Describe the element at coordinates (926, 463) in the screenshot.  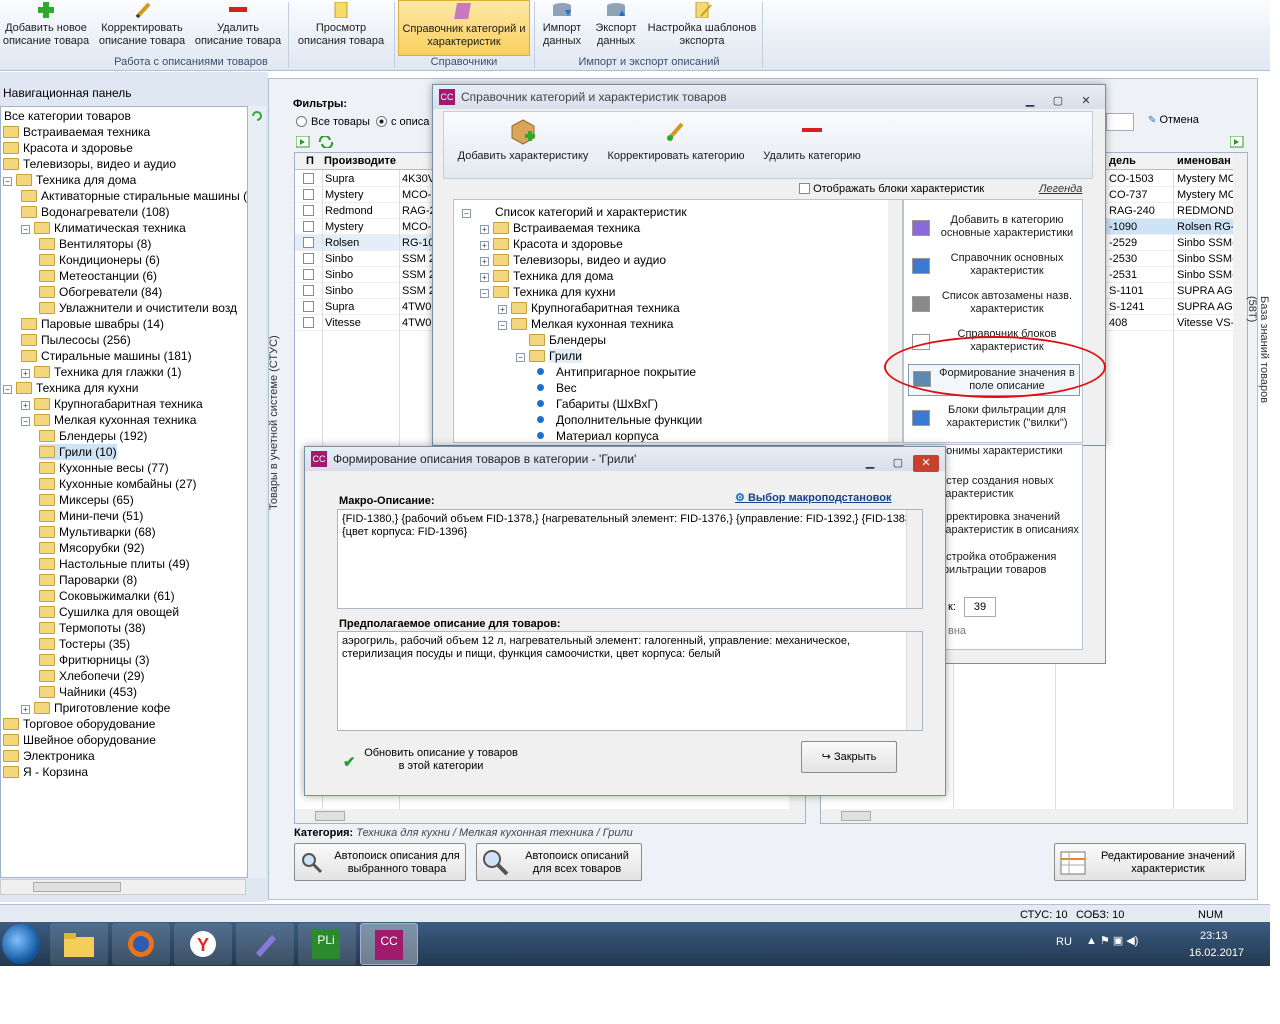
I see `close-button: ✕` at that location.